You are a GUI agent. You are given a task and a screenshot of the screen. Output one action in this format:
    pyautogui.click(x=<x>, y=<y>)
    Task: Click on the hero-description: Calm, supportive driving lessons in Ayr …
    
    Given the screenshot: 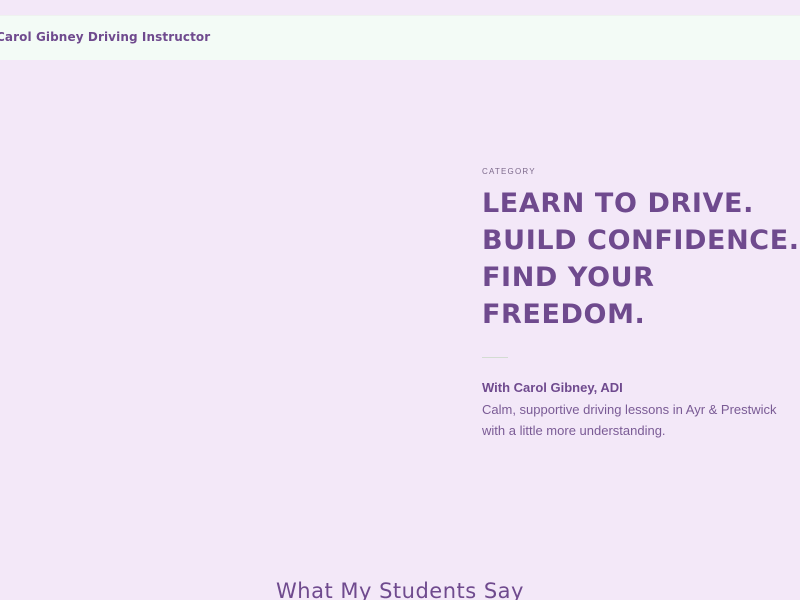 What is the action you would take?
    pyautogui.click(x=629, y=420)
    